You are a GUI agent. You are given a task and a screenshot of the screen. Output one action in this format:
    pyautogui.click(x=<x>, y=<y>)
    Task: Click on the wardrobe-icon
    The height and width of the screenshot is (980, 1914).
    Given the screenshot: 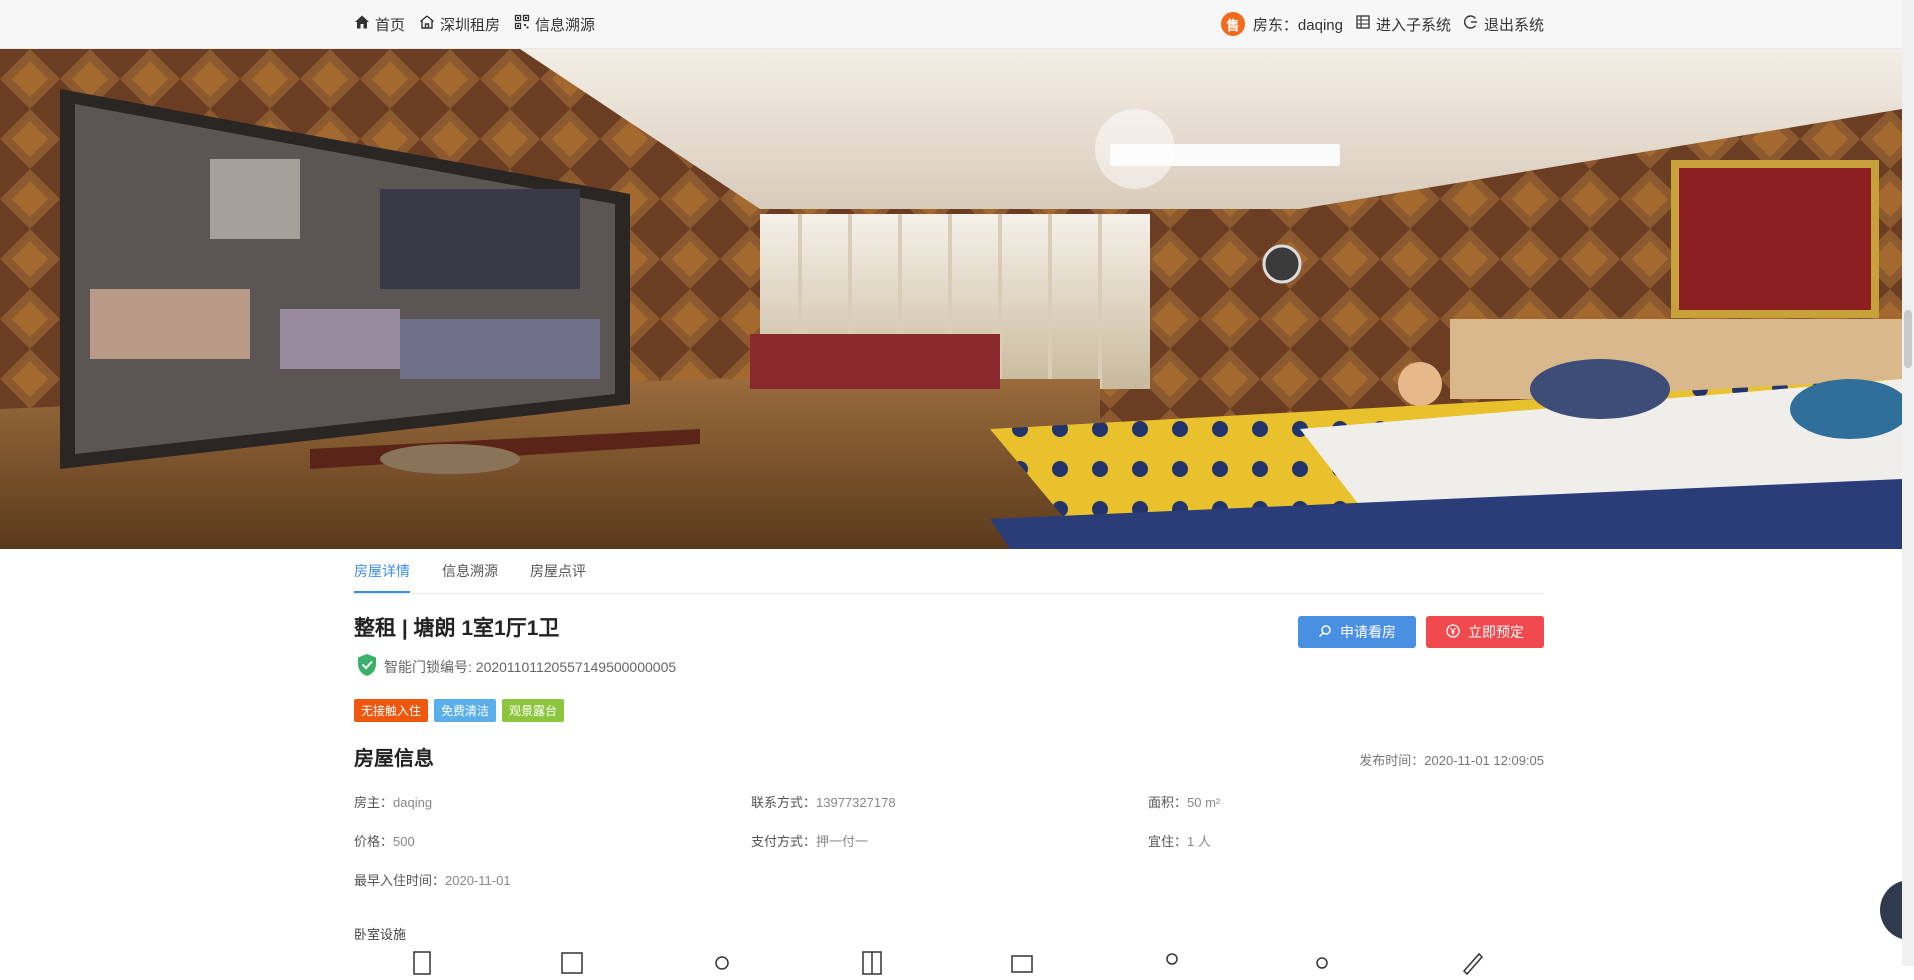 What is the action you would take?
    pyautogui.click(x=422, y=962)
    